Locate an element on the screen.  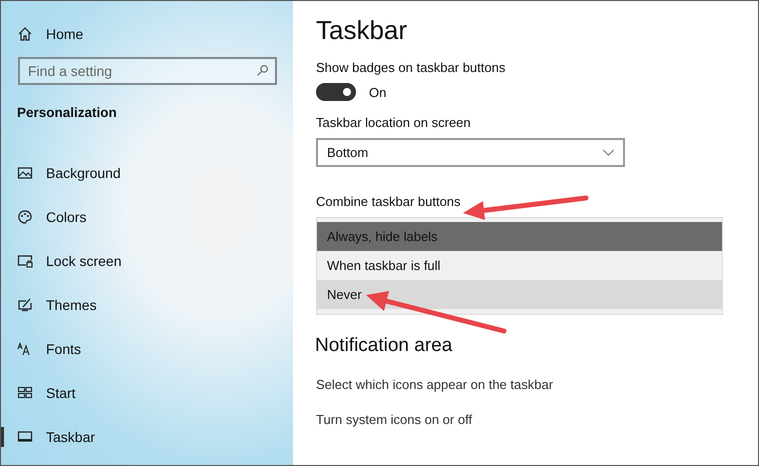
chevron-icon is located at coordinates (608, 152).